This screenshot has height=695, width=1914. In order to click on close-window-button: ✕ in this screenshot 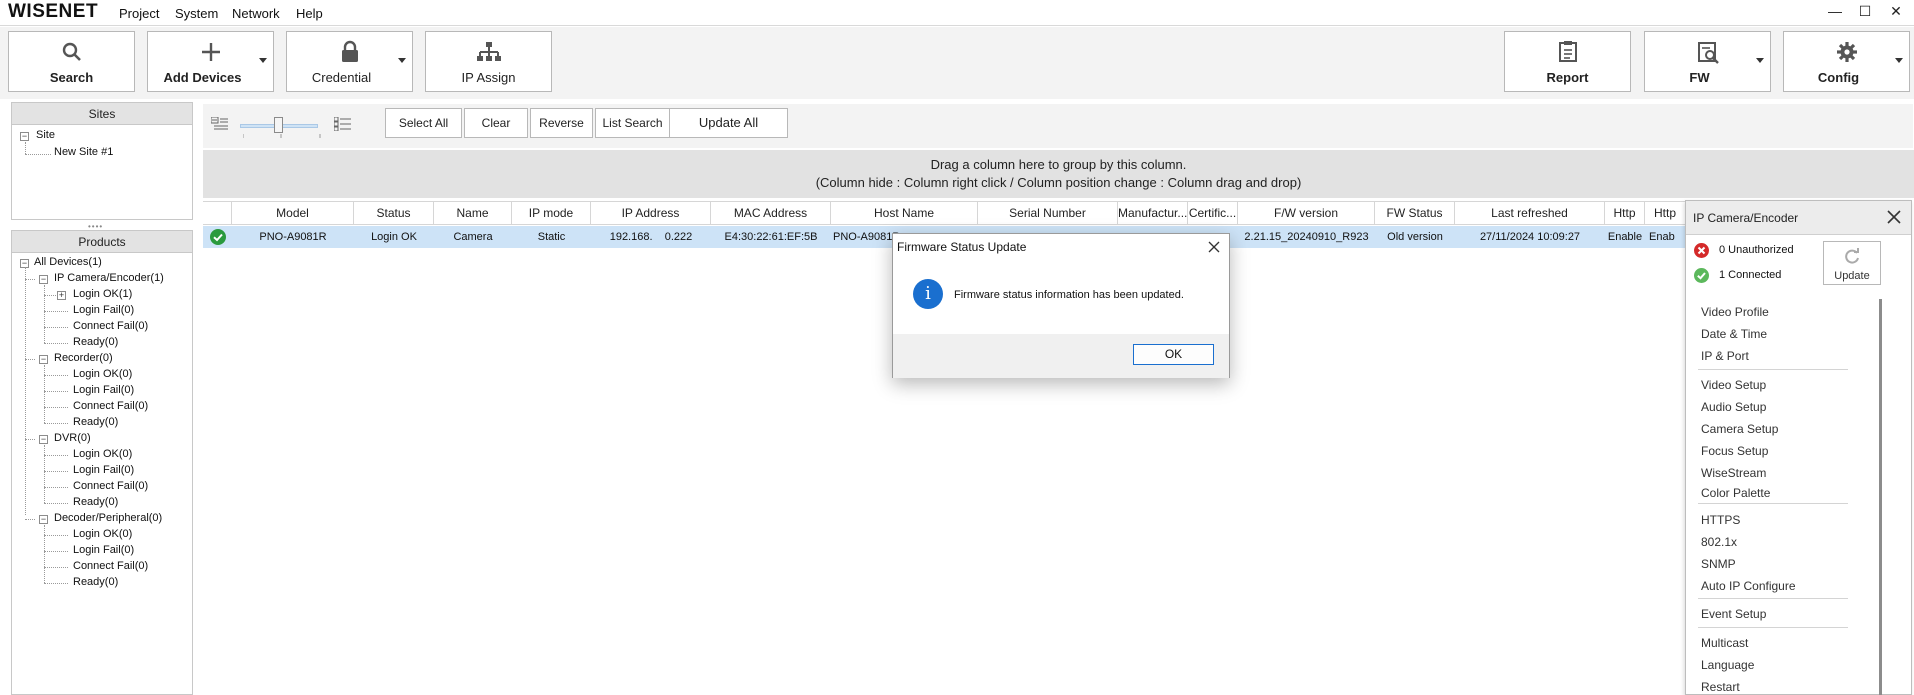, I will do `click(1896, 13)`.